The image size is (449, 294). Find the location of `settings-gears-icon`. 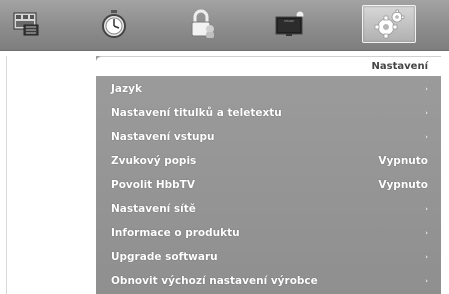

settings-gears-icon is located at coordinates (389, 24).